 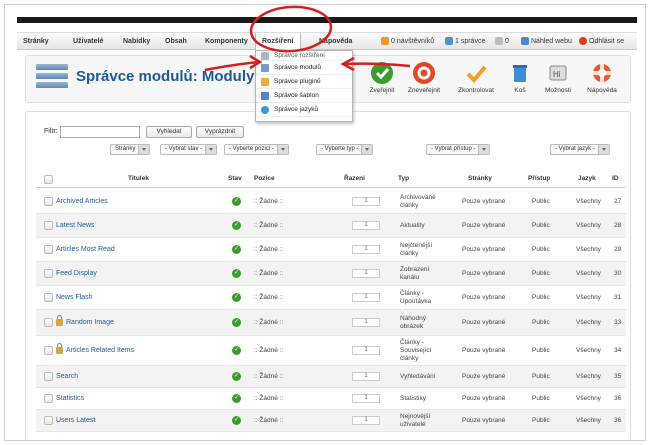 I want to click on page-title: Správce modulů: Moduly, so click(x=165, y=76).